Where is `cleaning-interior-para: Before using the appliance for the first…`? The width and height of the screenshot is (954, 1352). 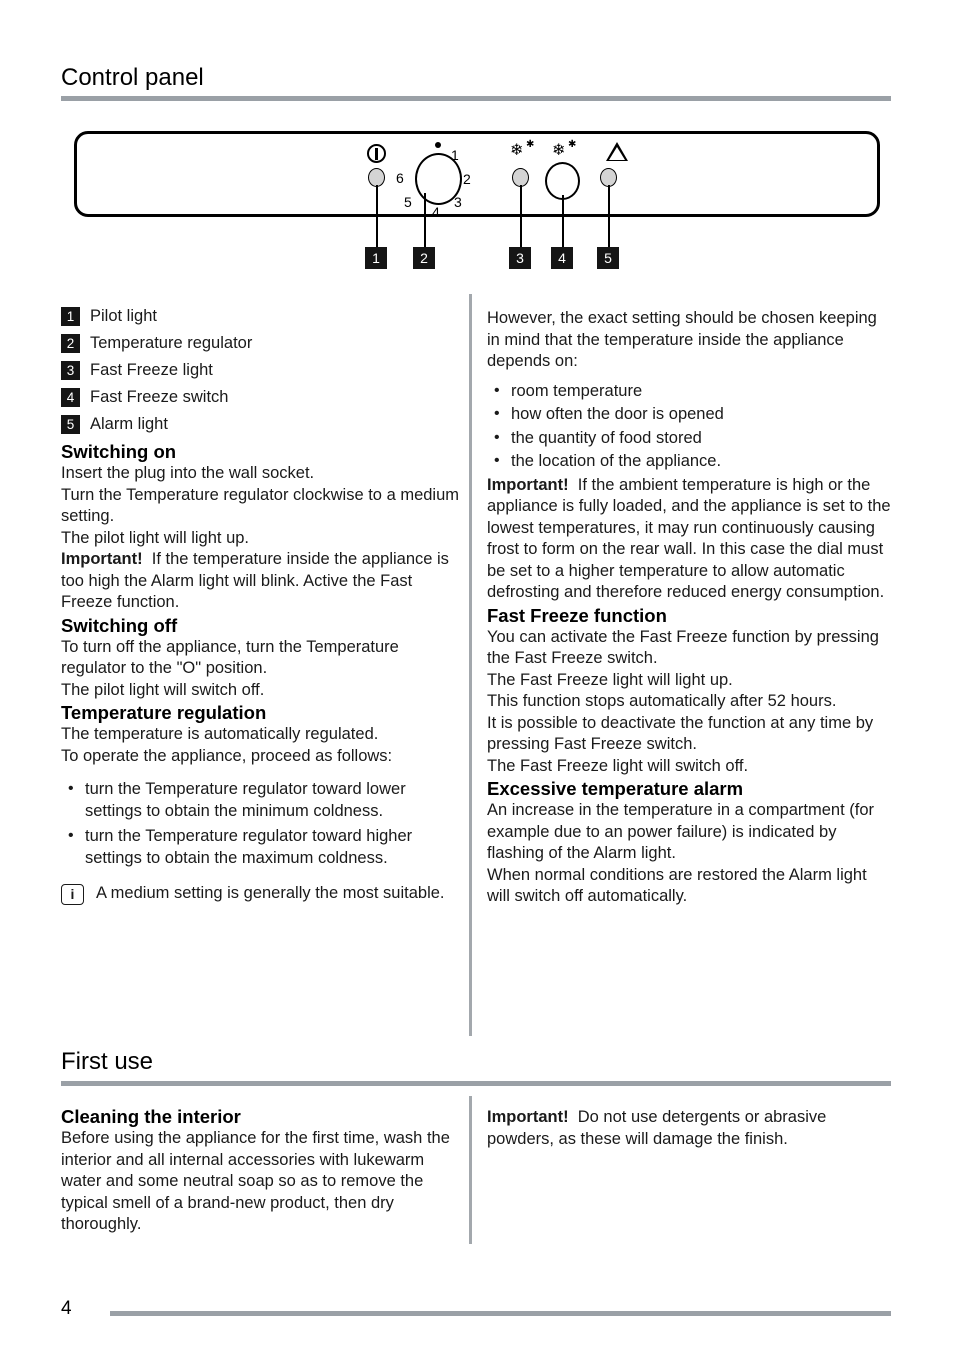 cleaning-interior-para: Before using the appliance for the first… is located at coordinates (255, 1181).